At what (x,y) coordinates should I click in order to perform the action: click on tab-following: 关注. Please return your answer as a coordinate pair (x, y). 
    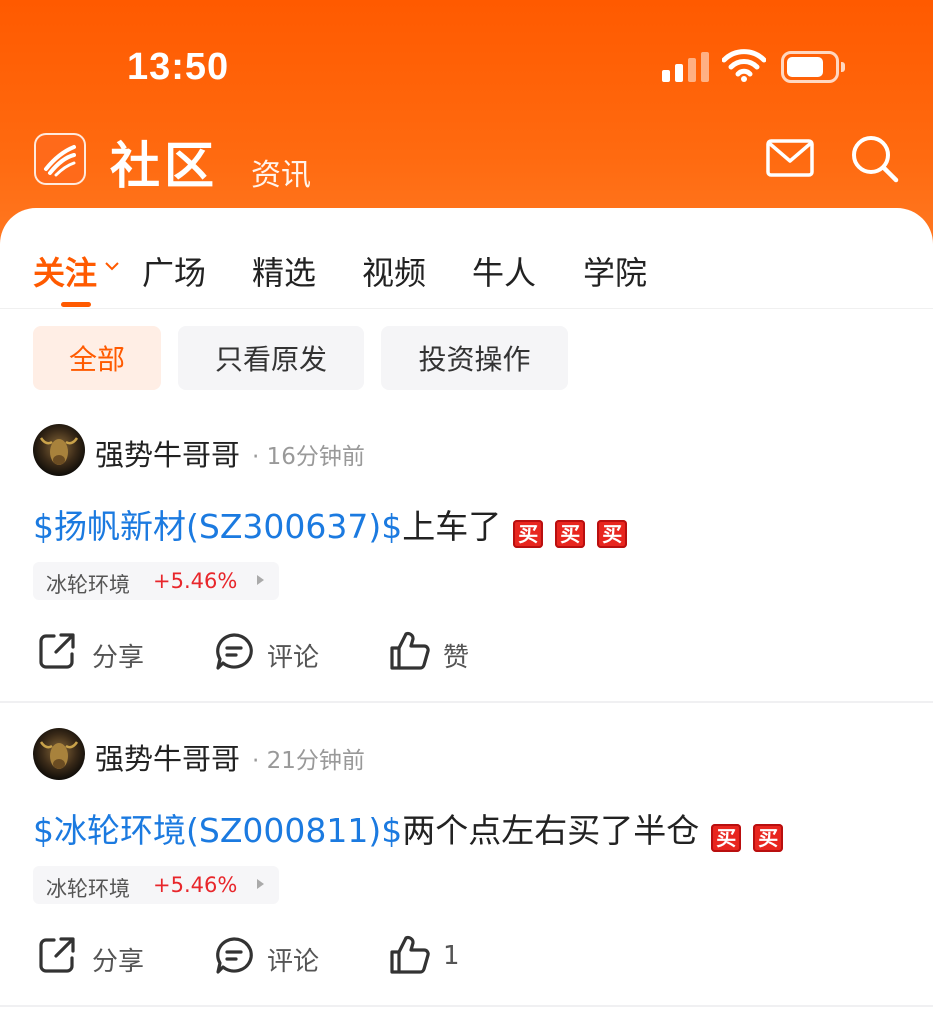
    Looking at the image, I should click on (65, 271).